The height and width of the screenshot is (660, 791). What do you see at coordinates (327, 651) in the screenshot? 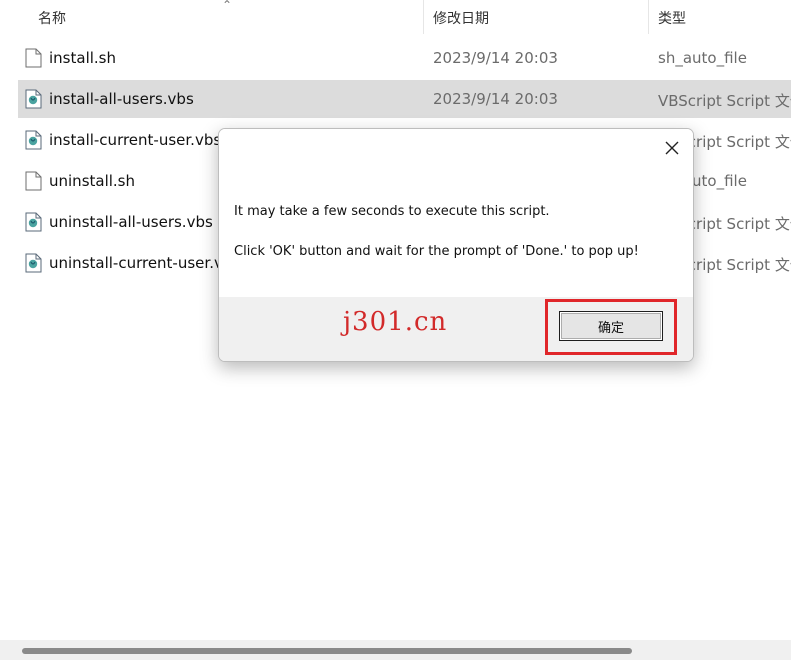
I see `scrollbar-thumb` at bounding box center [327, 651].